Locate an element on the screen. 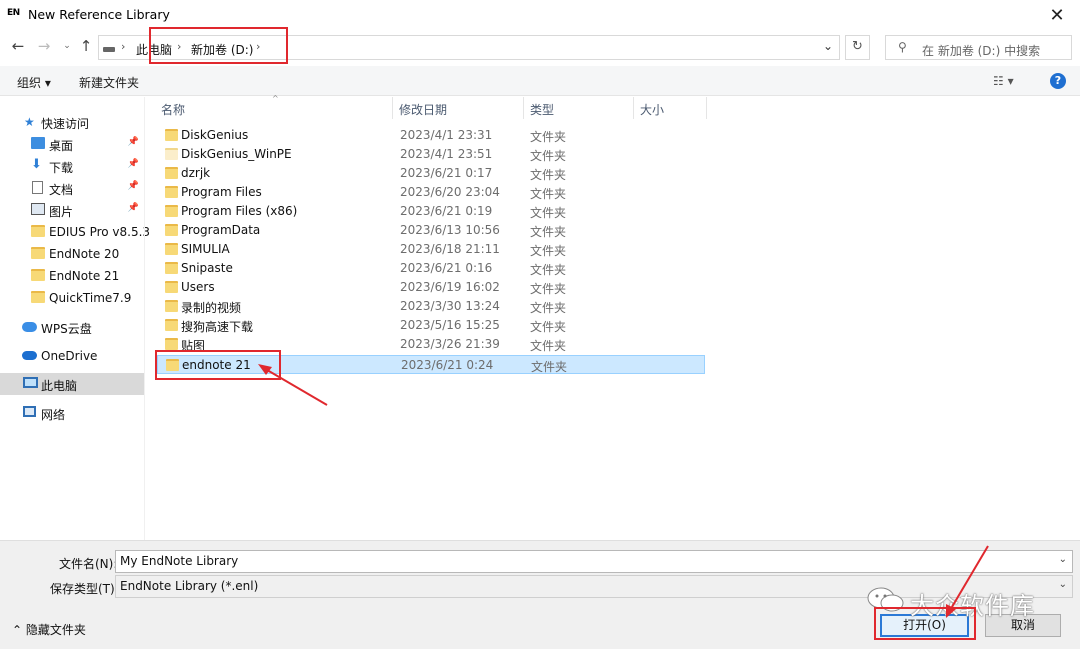 Image resolution: width=1080 pixels, height=649 pixels. address-dropdown-chevron-icon: ⌄ is located at coordinates (828, 46).